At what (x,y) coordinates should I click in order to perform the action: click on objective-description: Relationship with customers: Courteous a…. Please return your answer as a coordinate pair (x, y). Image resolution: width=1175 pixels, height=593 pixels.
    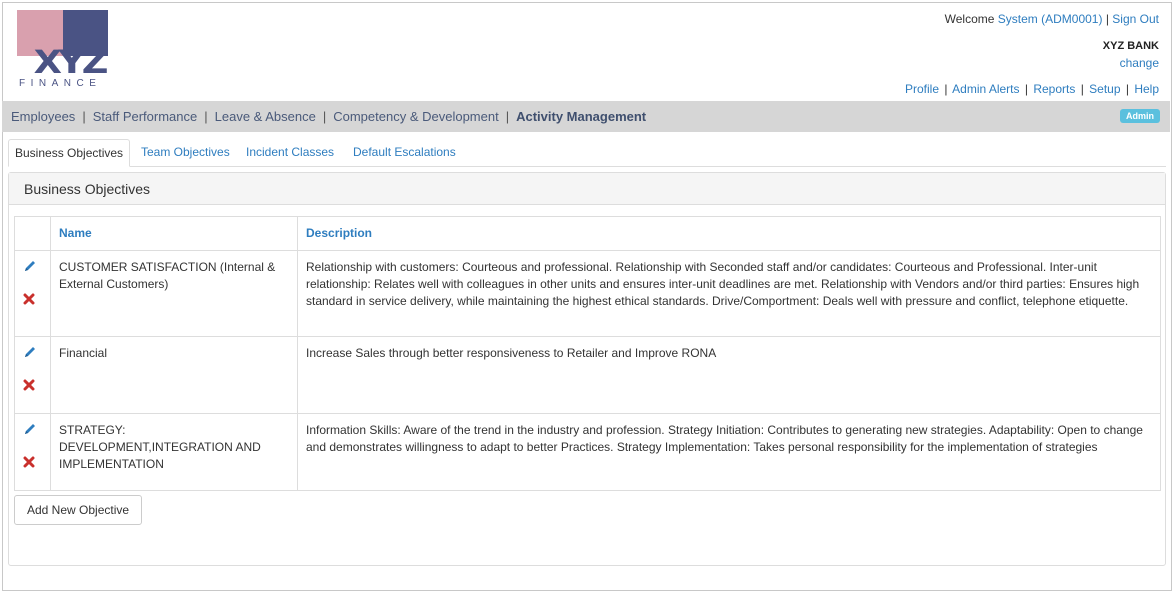
    Looking at the image, I should click on (729, 293).